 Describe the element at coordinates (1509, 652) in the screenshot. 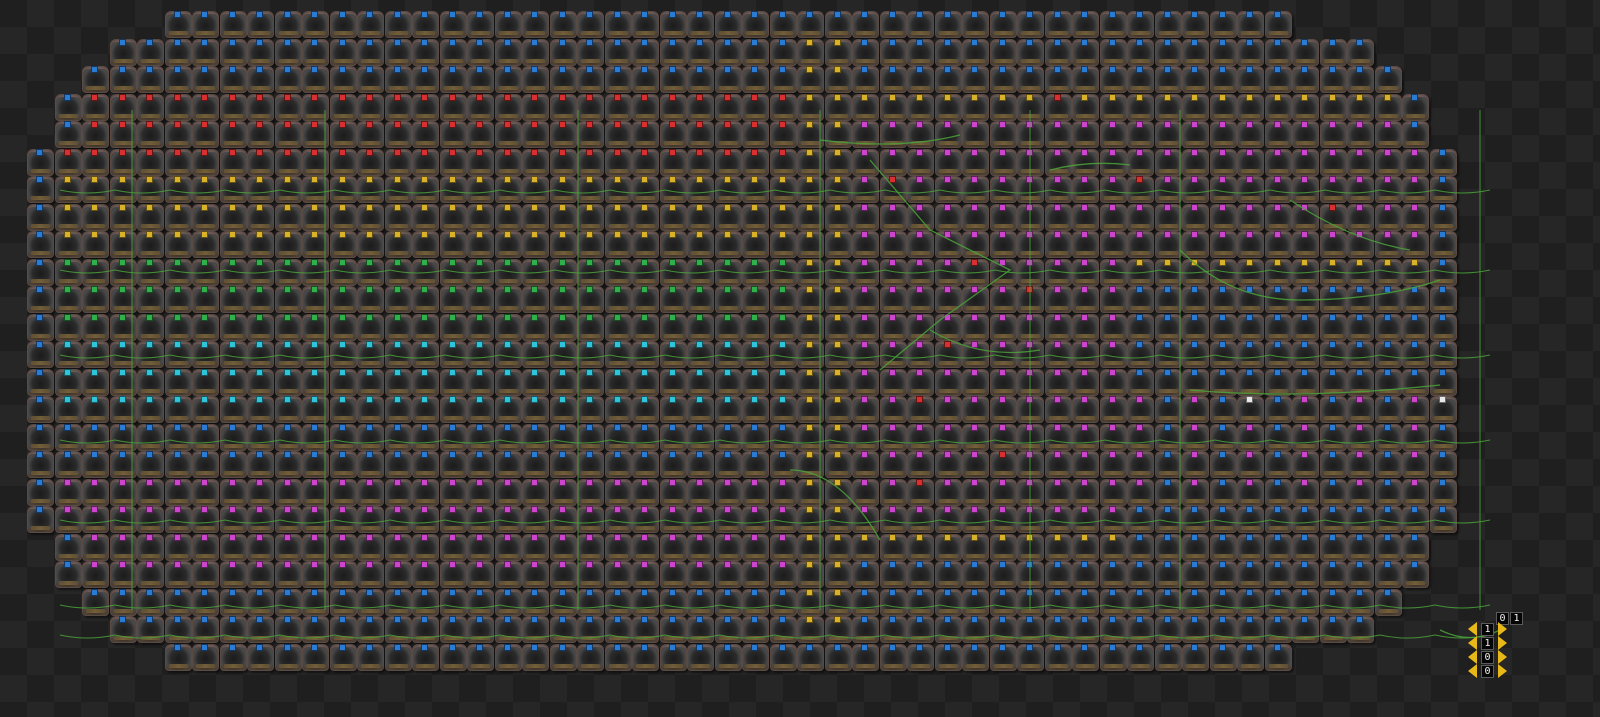

I see `combinator-display: 0 1 1 1 0 0` at that location.